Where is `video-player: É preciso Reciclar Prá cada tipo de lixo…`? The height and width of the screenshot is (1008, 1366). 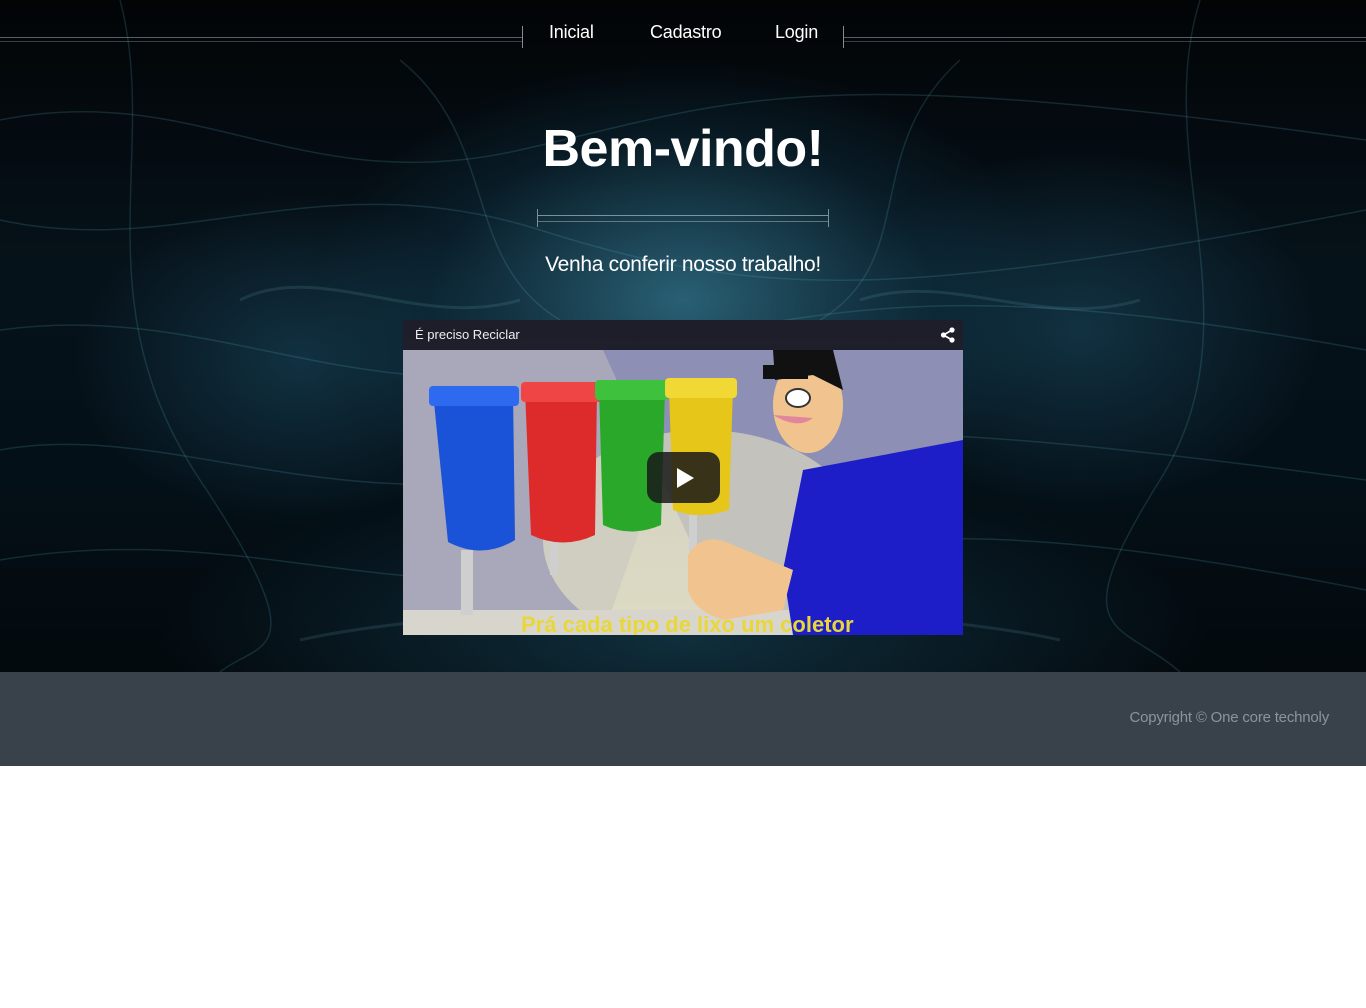
video-player: É preciso Reciclar Prá cada tipo de lixo… is located at coordinates (683, 477).